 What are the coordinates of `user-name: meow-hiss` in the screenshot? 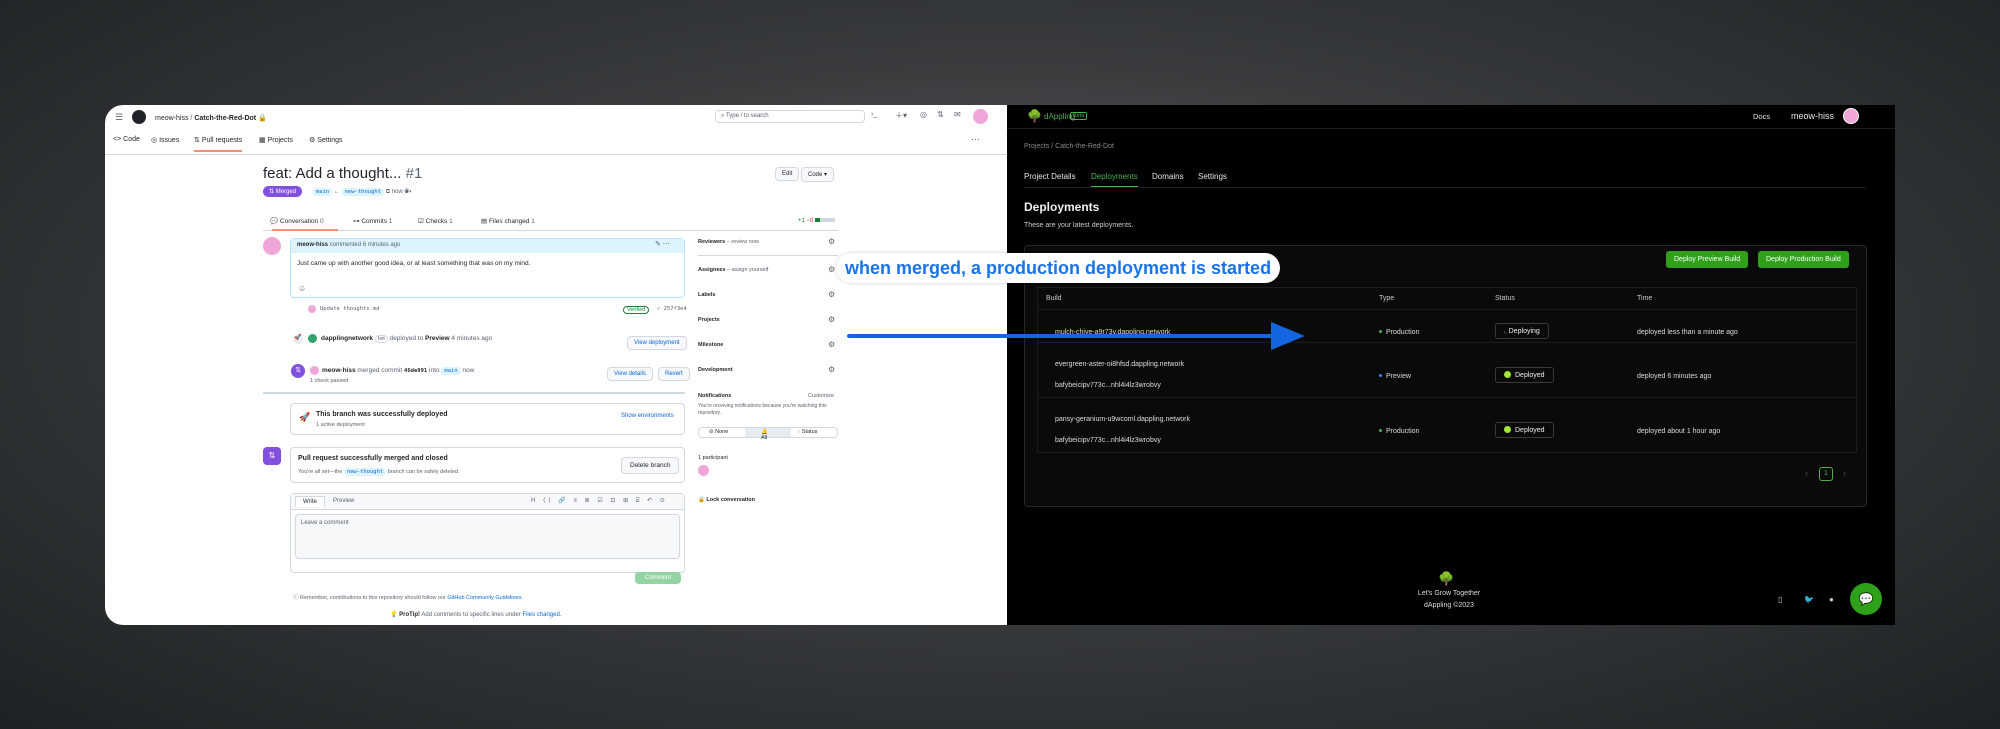 It's located at (1812, 116).